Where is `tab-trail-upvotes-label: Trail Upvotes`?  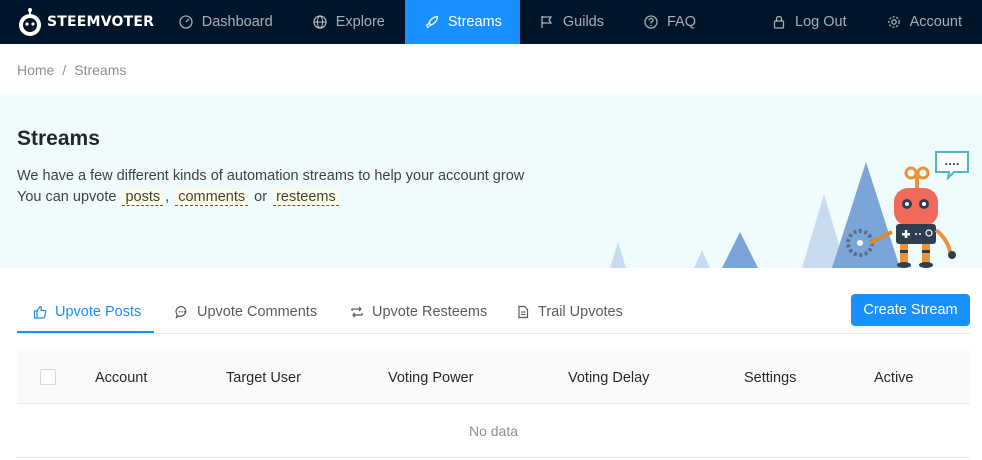 tab-trail-upvotes-label: Trail Upvotes is located at coordinates (580, 312).